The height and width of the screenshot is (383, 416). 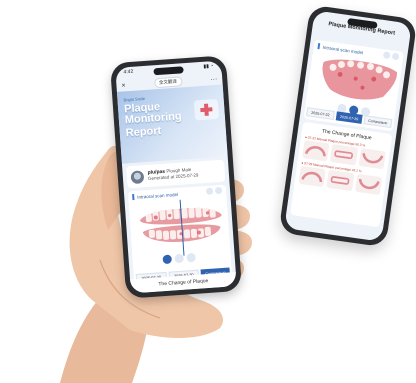 What do you see at coordinates (172, 124) in the screenshot?
I see `report-hero: Bright Smile Plaque Monitoring Report` at bounding box center [172, 124].